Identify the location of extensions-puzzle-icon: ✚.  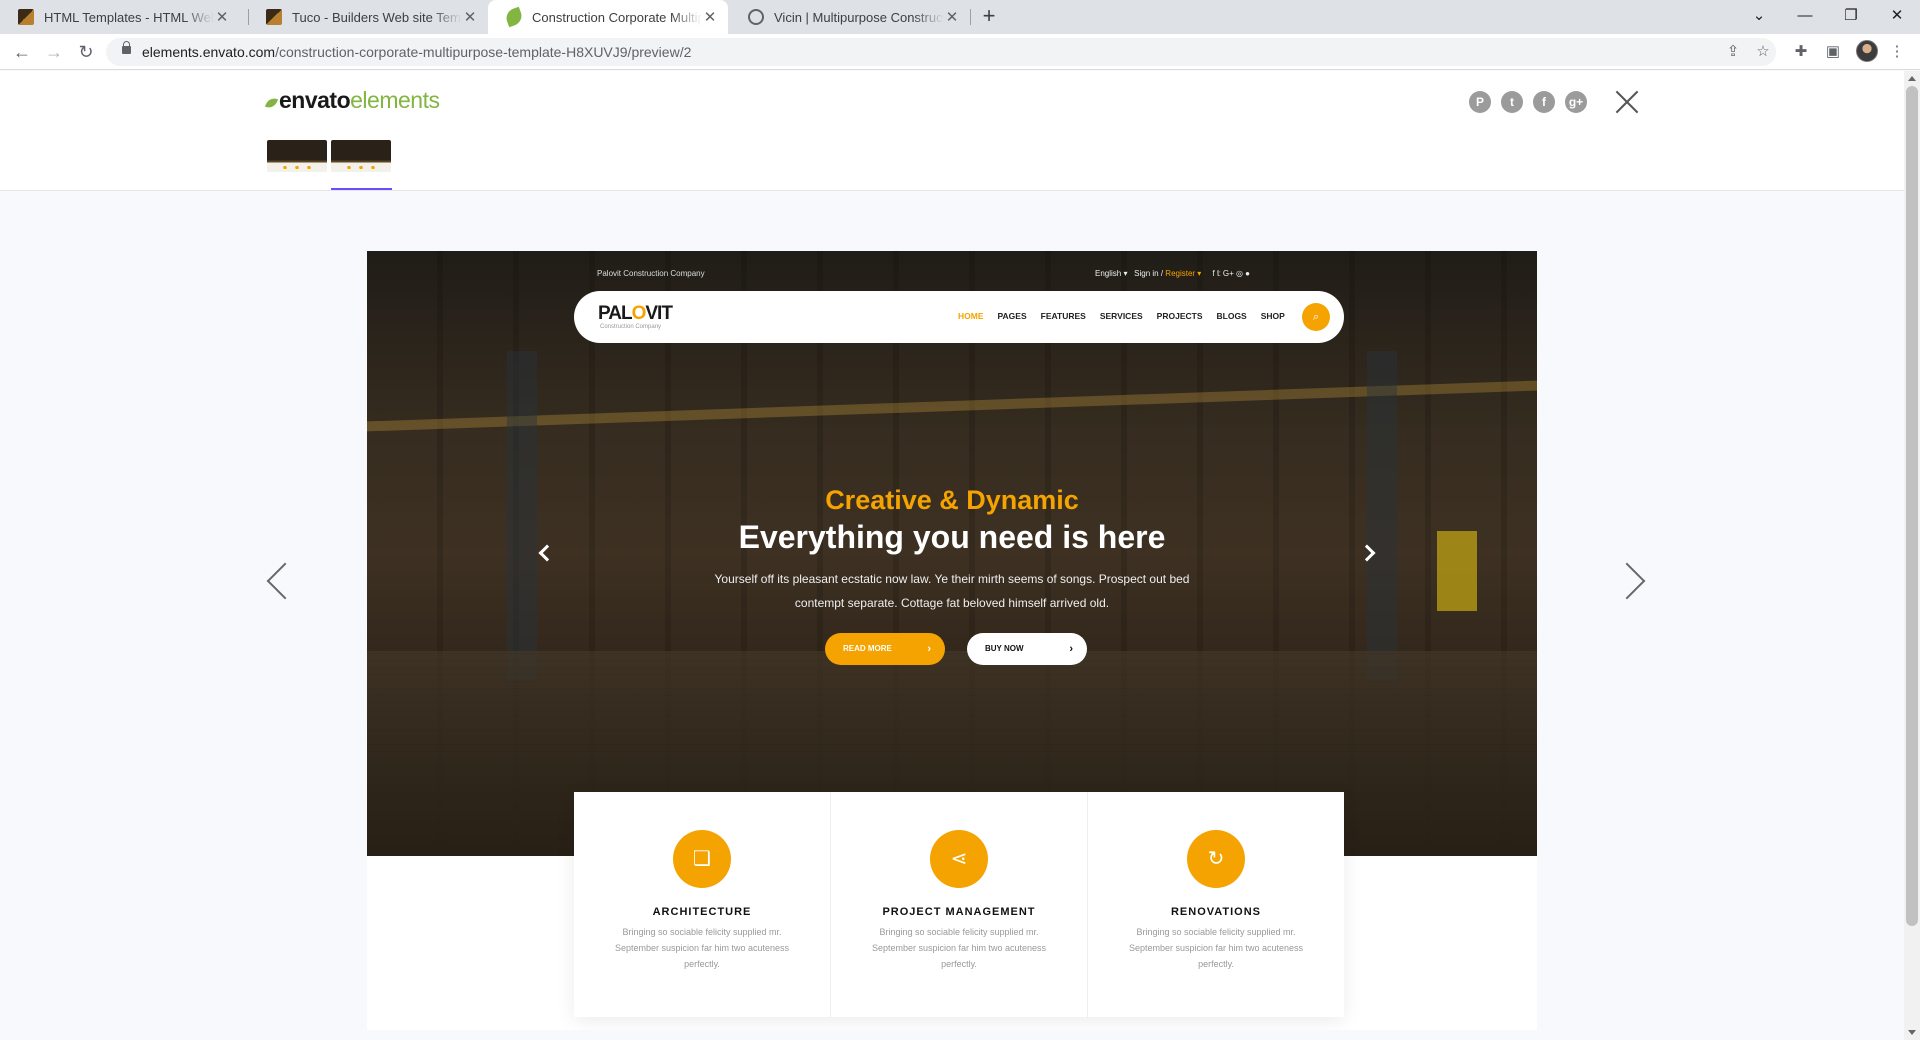
(1801, 52).